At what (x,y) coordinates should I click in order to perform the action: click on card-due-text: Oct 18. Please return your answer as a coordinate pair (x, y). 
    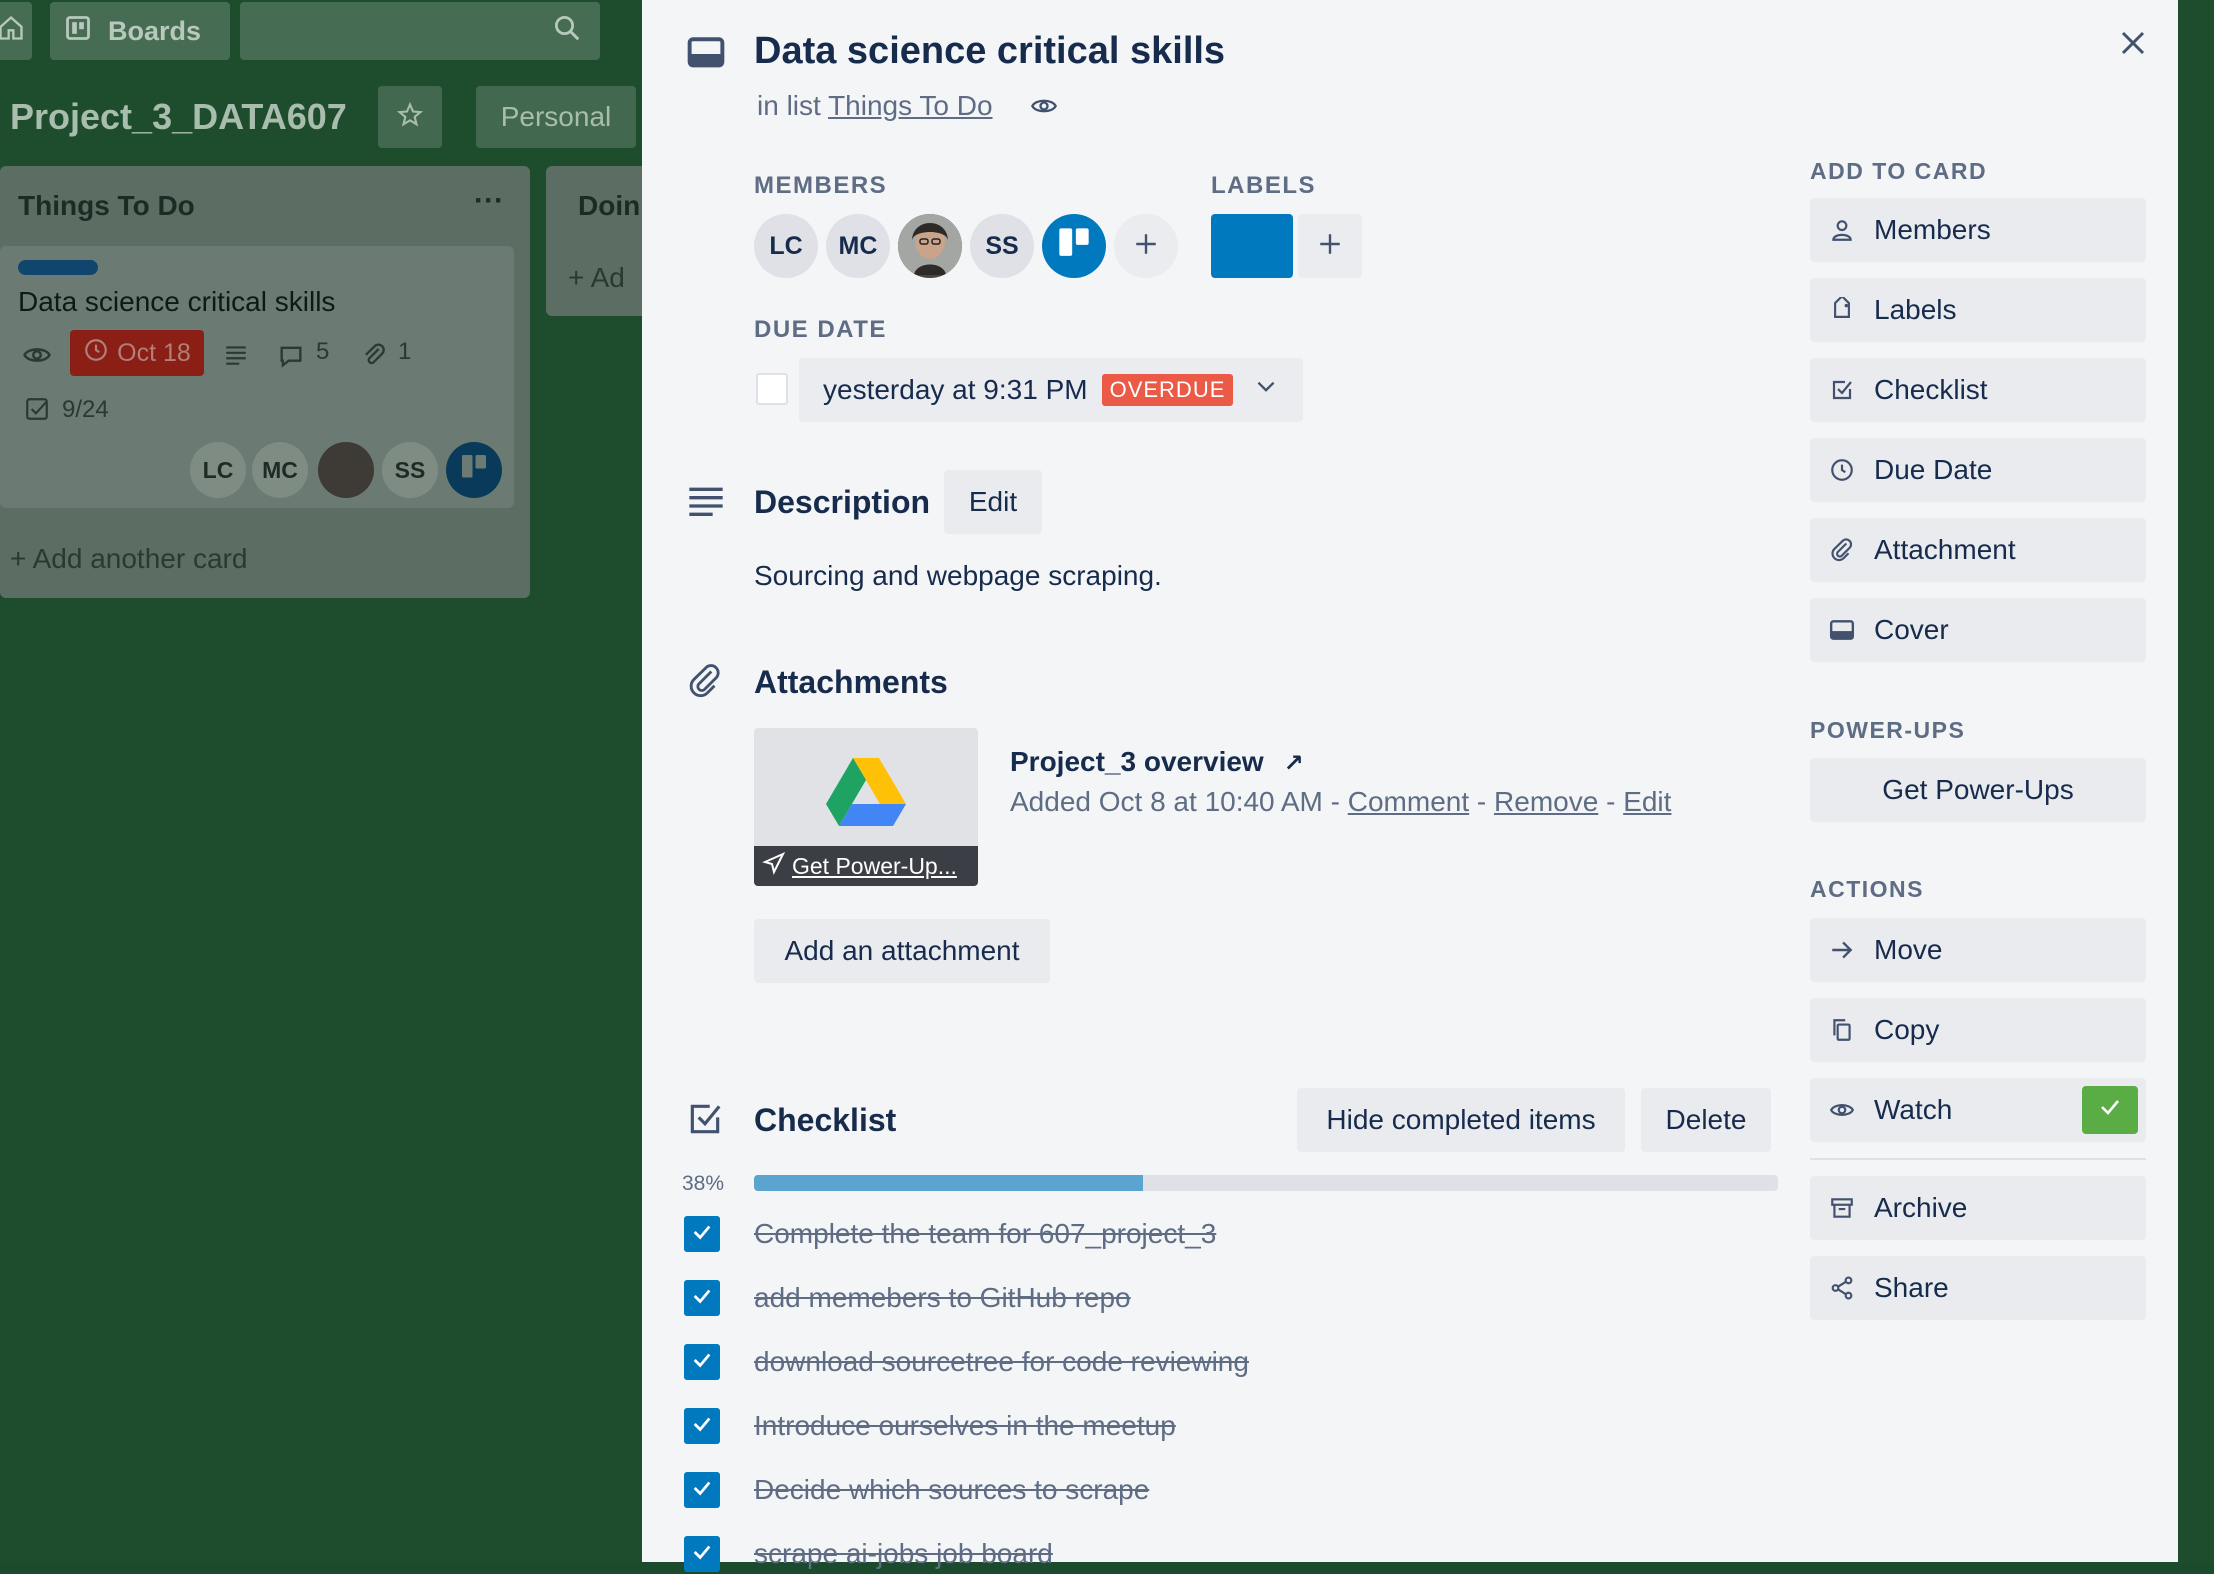
    Looking at the image, I should click on (154, 352).